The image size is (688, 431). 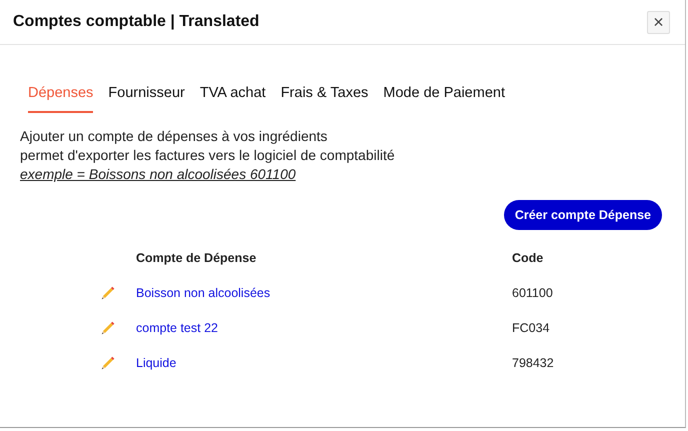 What do you see at coordinates (658, 22) in the screenshot?
I see `close-button: ×` at bounding box center [658, 22].